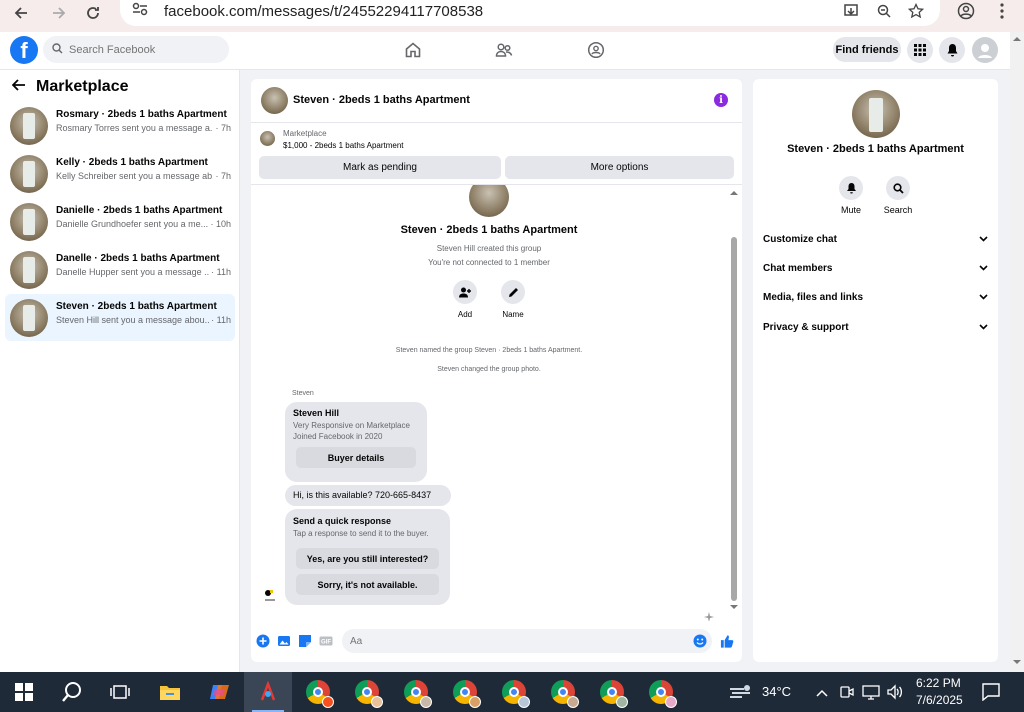  What do you see at coordinates (920, 50) in the screenshot?
I see `menu-grid-icon` at bounding box center [920, 50].